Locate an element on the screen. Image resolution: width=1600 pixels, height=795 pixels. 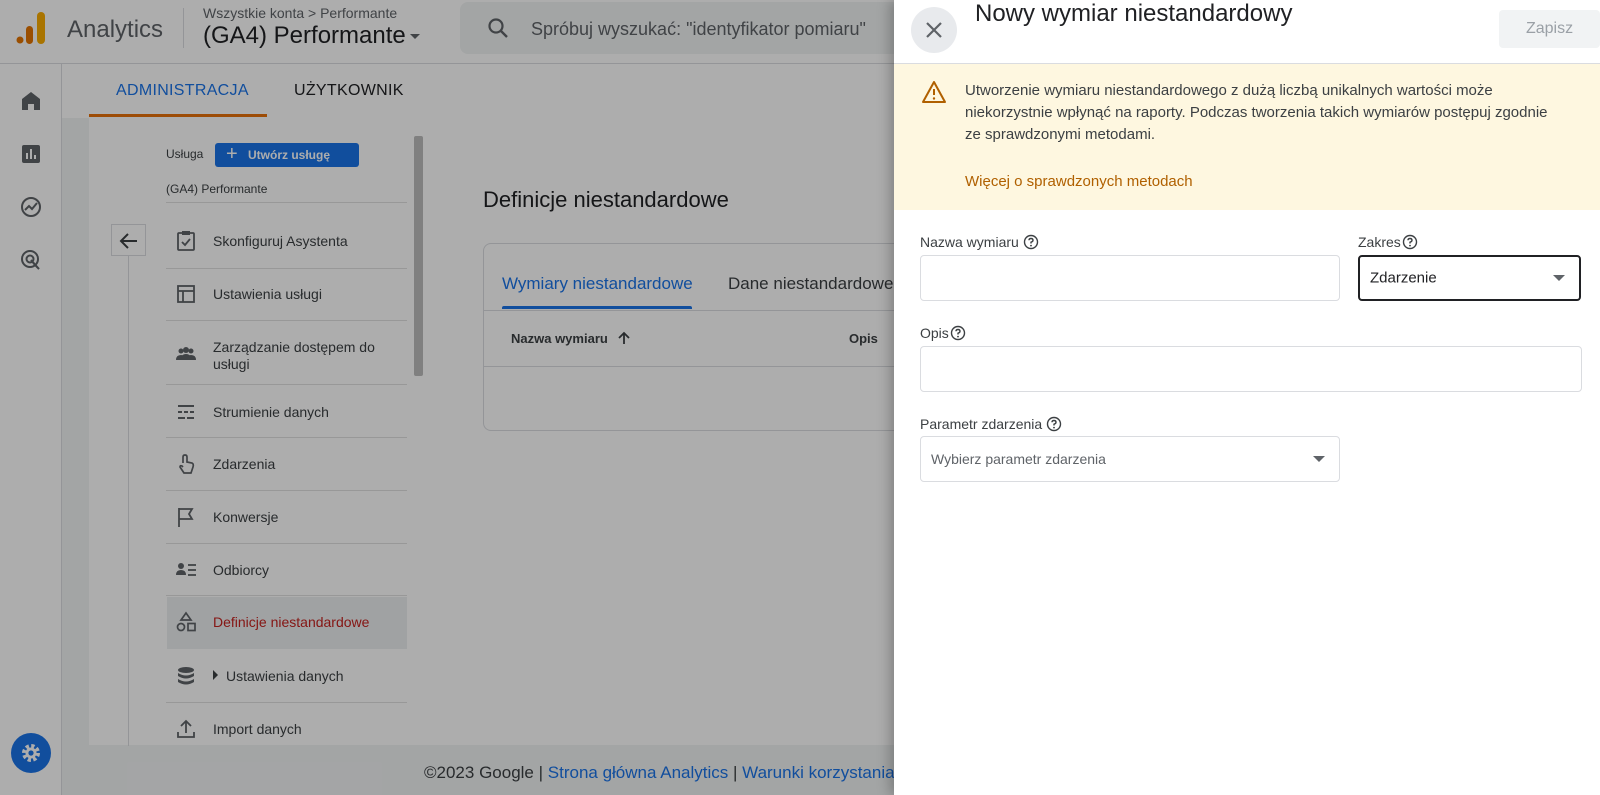
drawer-title: Nowy wymiar niestandardowy is located at coordinates (1134, 13).